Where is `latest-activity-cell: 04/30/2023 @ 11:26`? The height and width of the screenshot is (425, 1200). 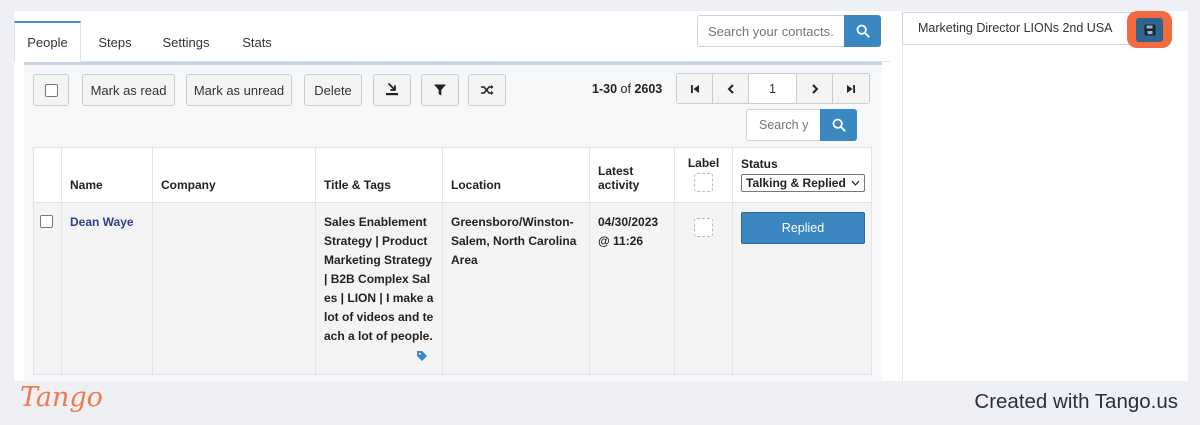
latest-activity-cell: 04/30/2023 @ 11:26 is located at coordinates (632, 288).